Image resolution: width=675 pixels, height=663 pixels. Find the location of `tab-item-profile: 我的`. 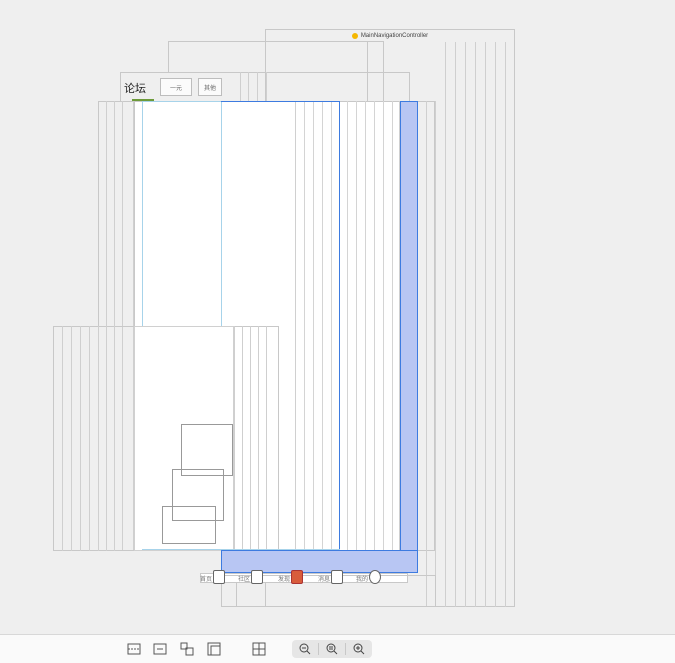

tab-item-profile: 我的 is located at coordinates (369, 575).